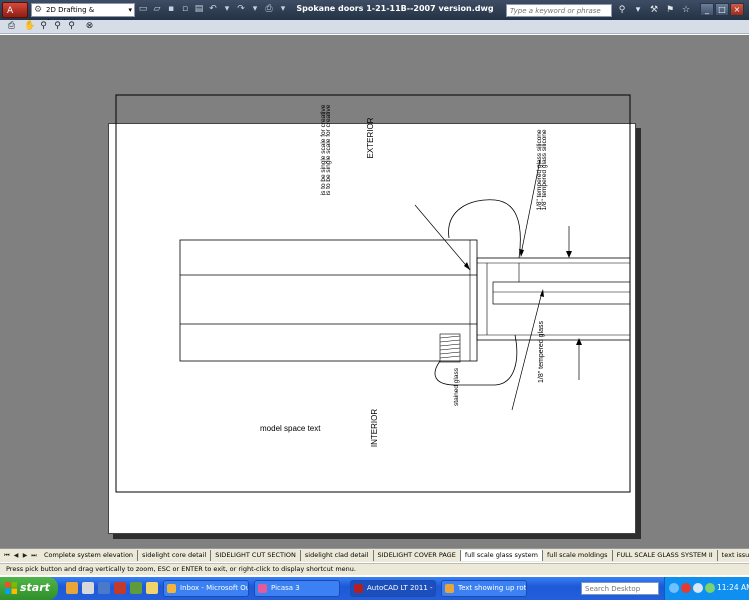 The height and width of the screenshot is (600, 749). I want to click on system-tray: 11:24 AM, so click(706, 588).